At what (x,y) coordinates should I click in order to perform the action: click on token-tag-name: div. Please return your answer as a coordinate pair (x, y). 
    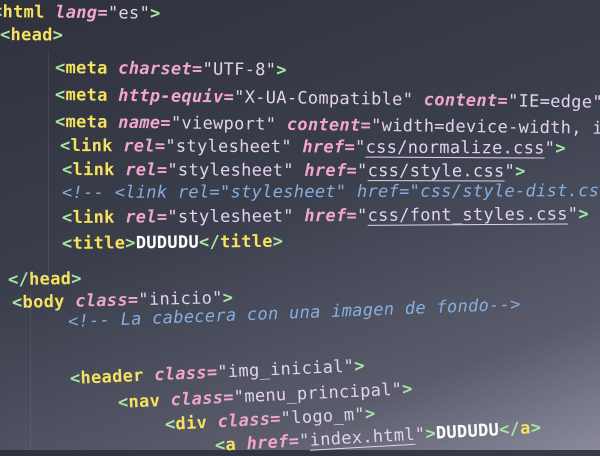
    Looking at the image, I should click on (191, 423).